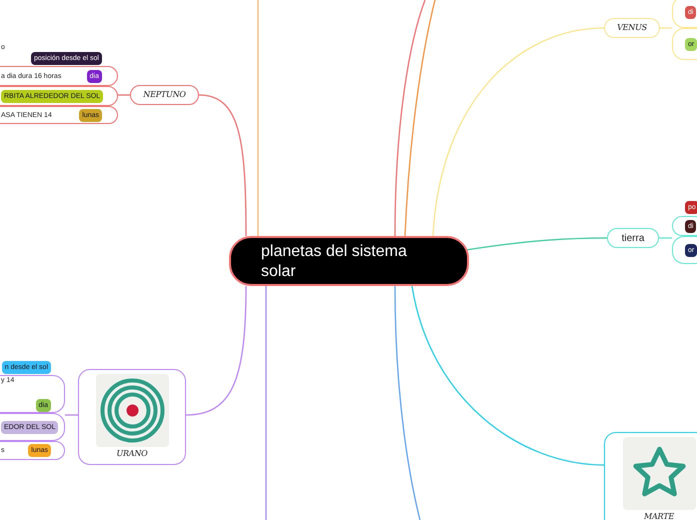 The height and width of the screenshot is (520, 697). I want to click on topic-node: NEPTUNO, so click(164, 95).